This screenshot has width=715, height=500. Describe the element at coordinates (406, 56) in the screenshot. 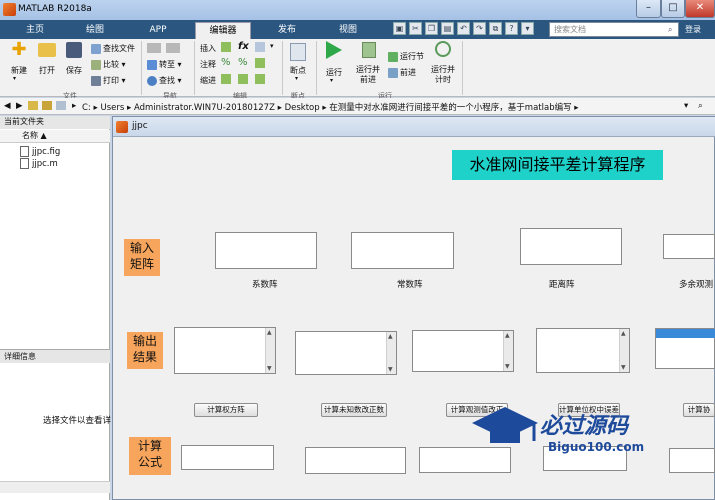

I see `run-section-button: 运行节` at that location.